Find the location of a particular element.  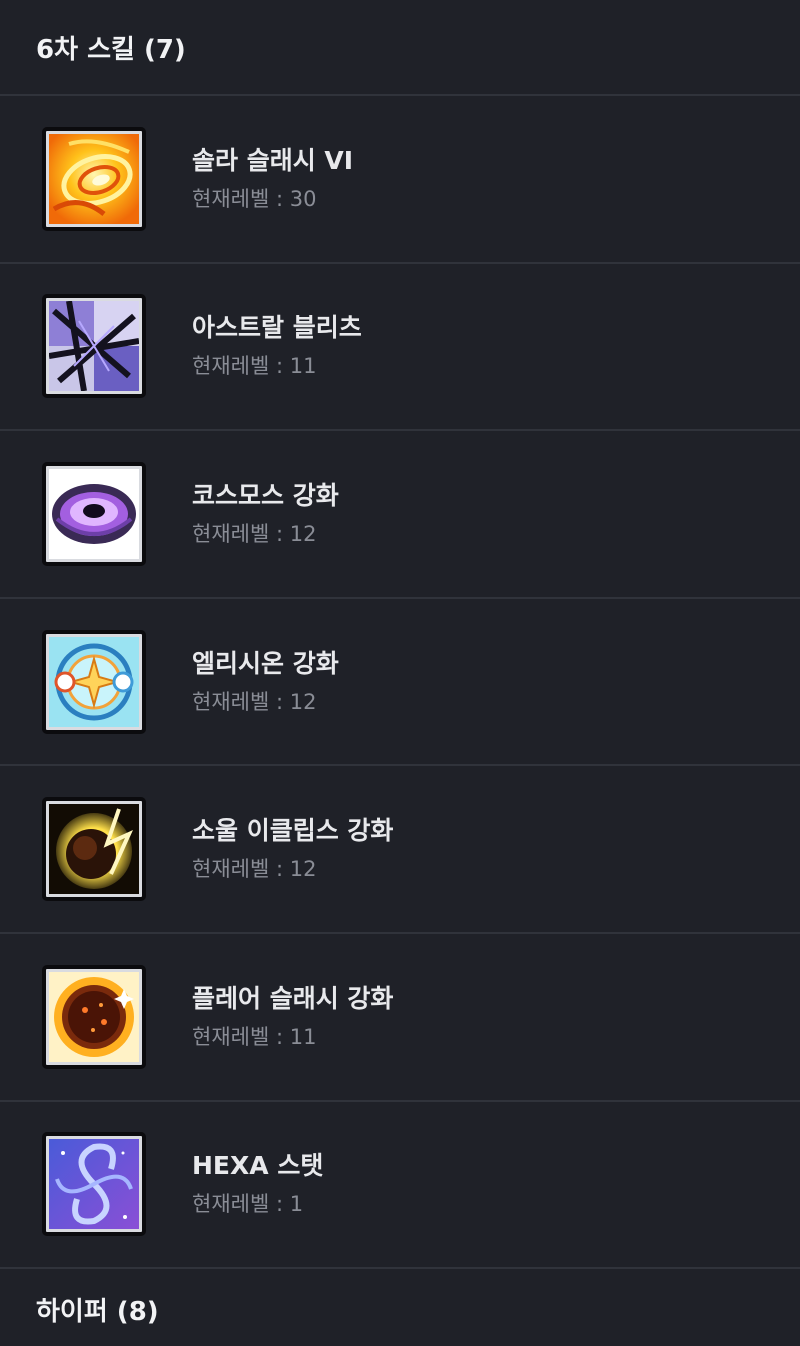

skill-level: 현재레벨 : 30 is located at coordinates (254, 198).